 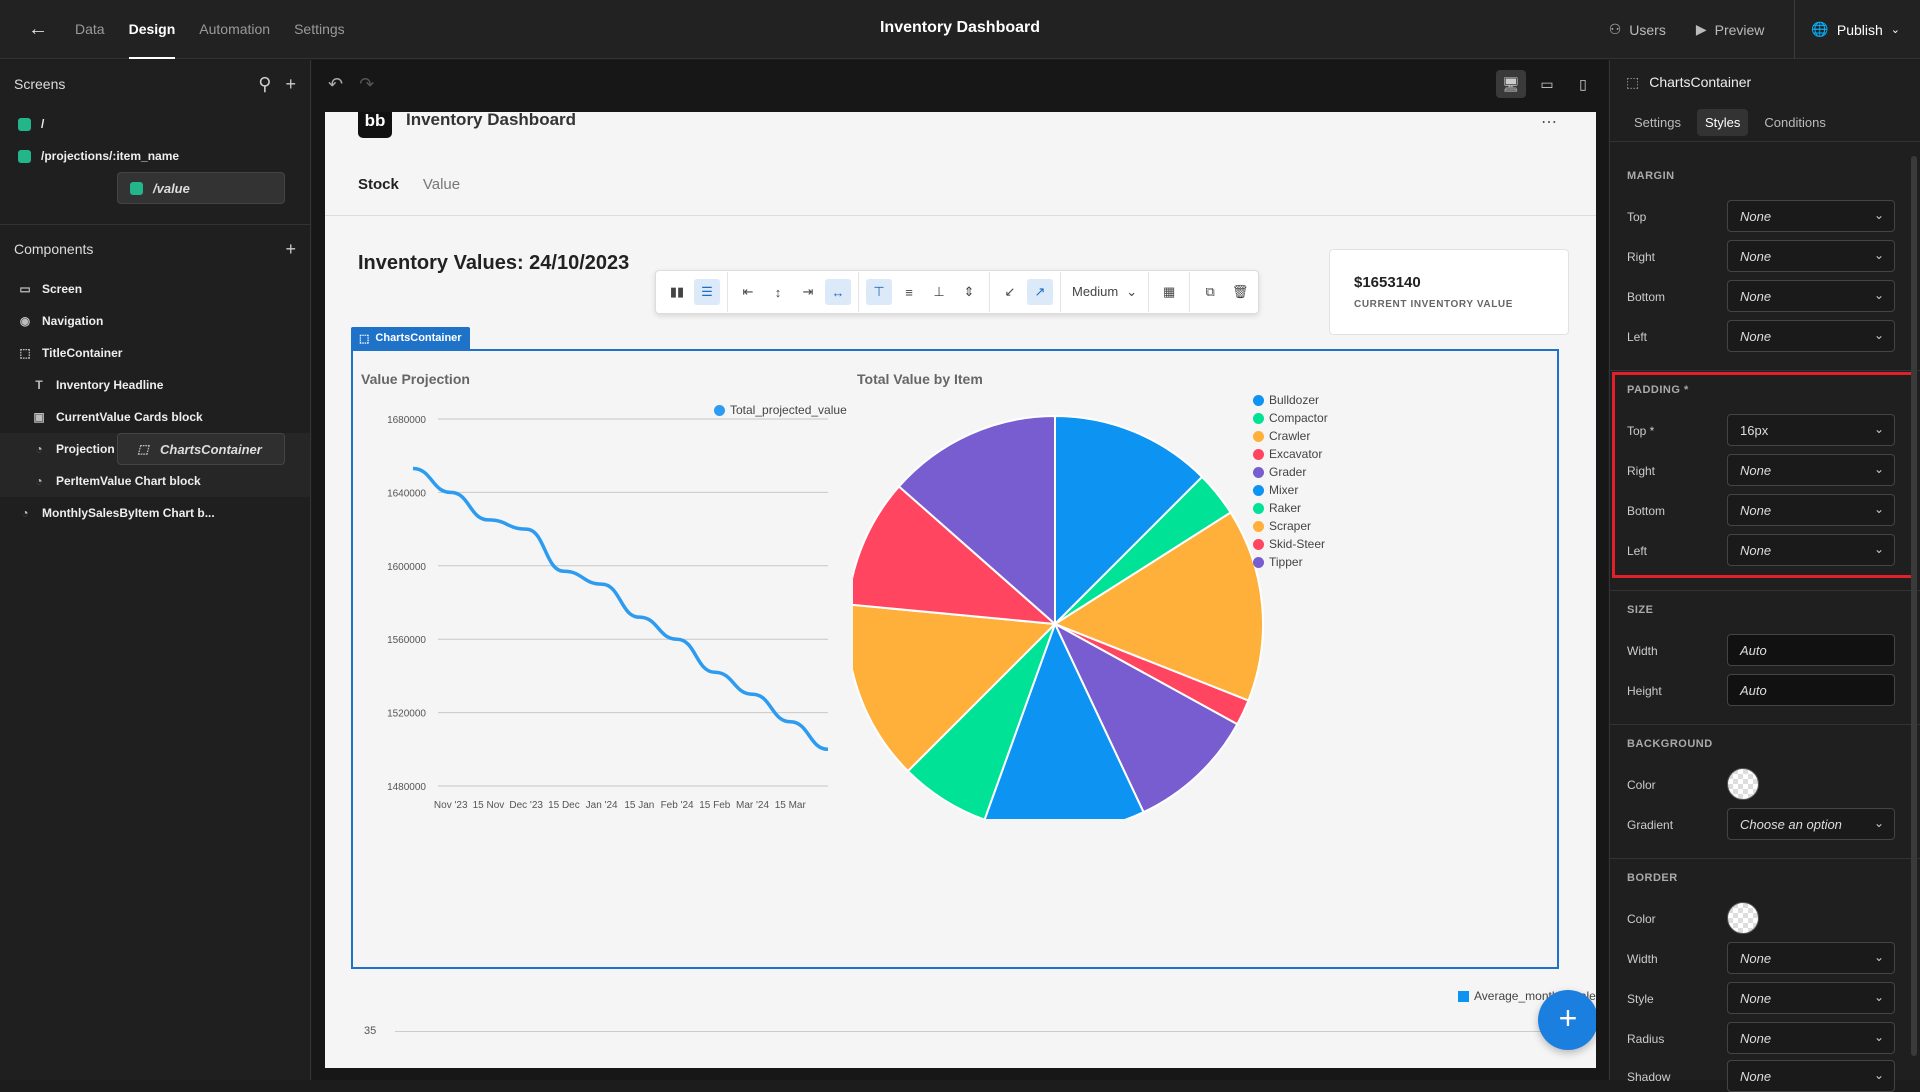 What do you see at coordinates (264, 84) in the screenshot?
I see `search-icon: ⚲` at bounding box center [264, 84].